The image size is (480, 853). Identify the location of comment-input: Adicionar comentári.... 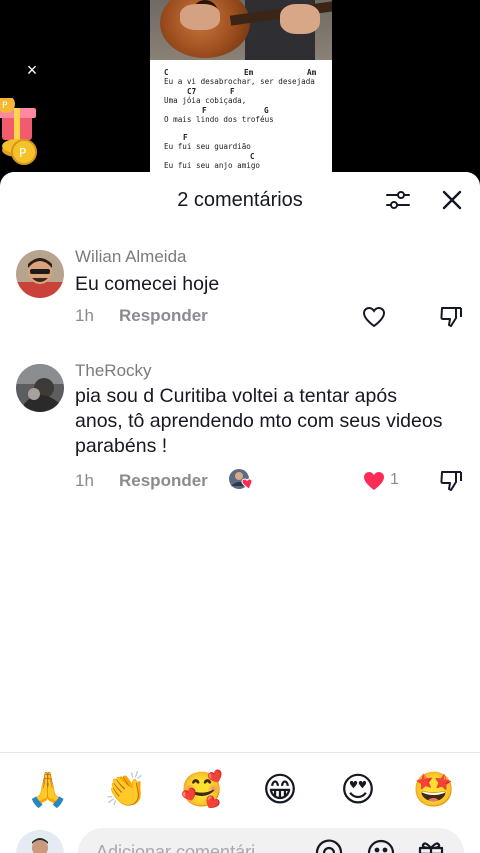
(271, 840).